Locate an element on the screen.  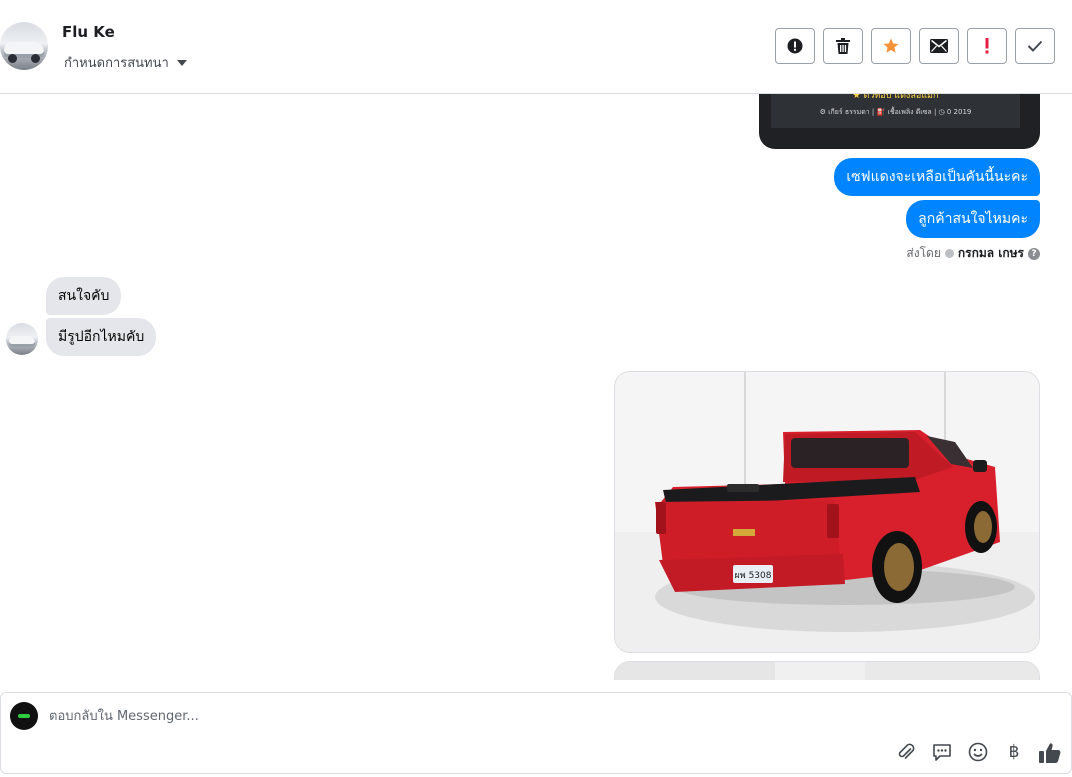
follow-up-button is located at coordinates (987, 46).